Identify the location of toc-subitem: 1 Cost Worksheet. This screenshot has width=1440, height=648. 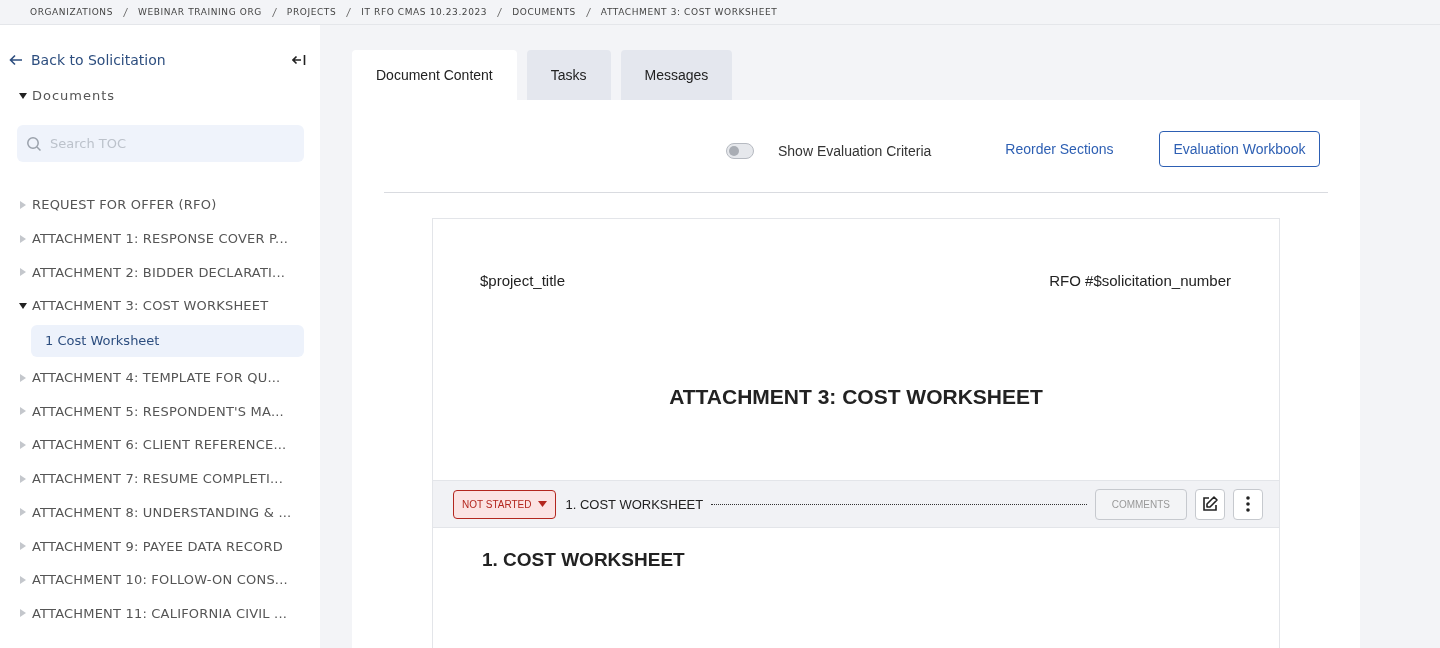
(167, 340).